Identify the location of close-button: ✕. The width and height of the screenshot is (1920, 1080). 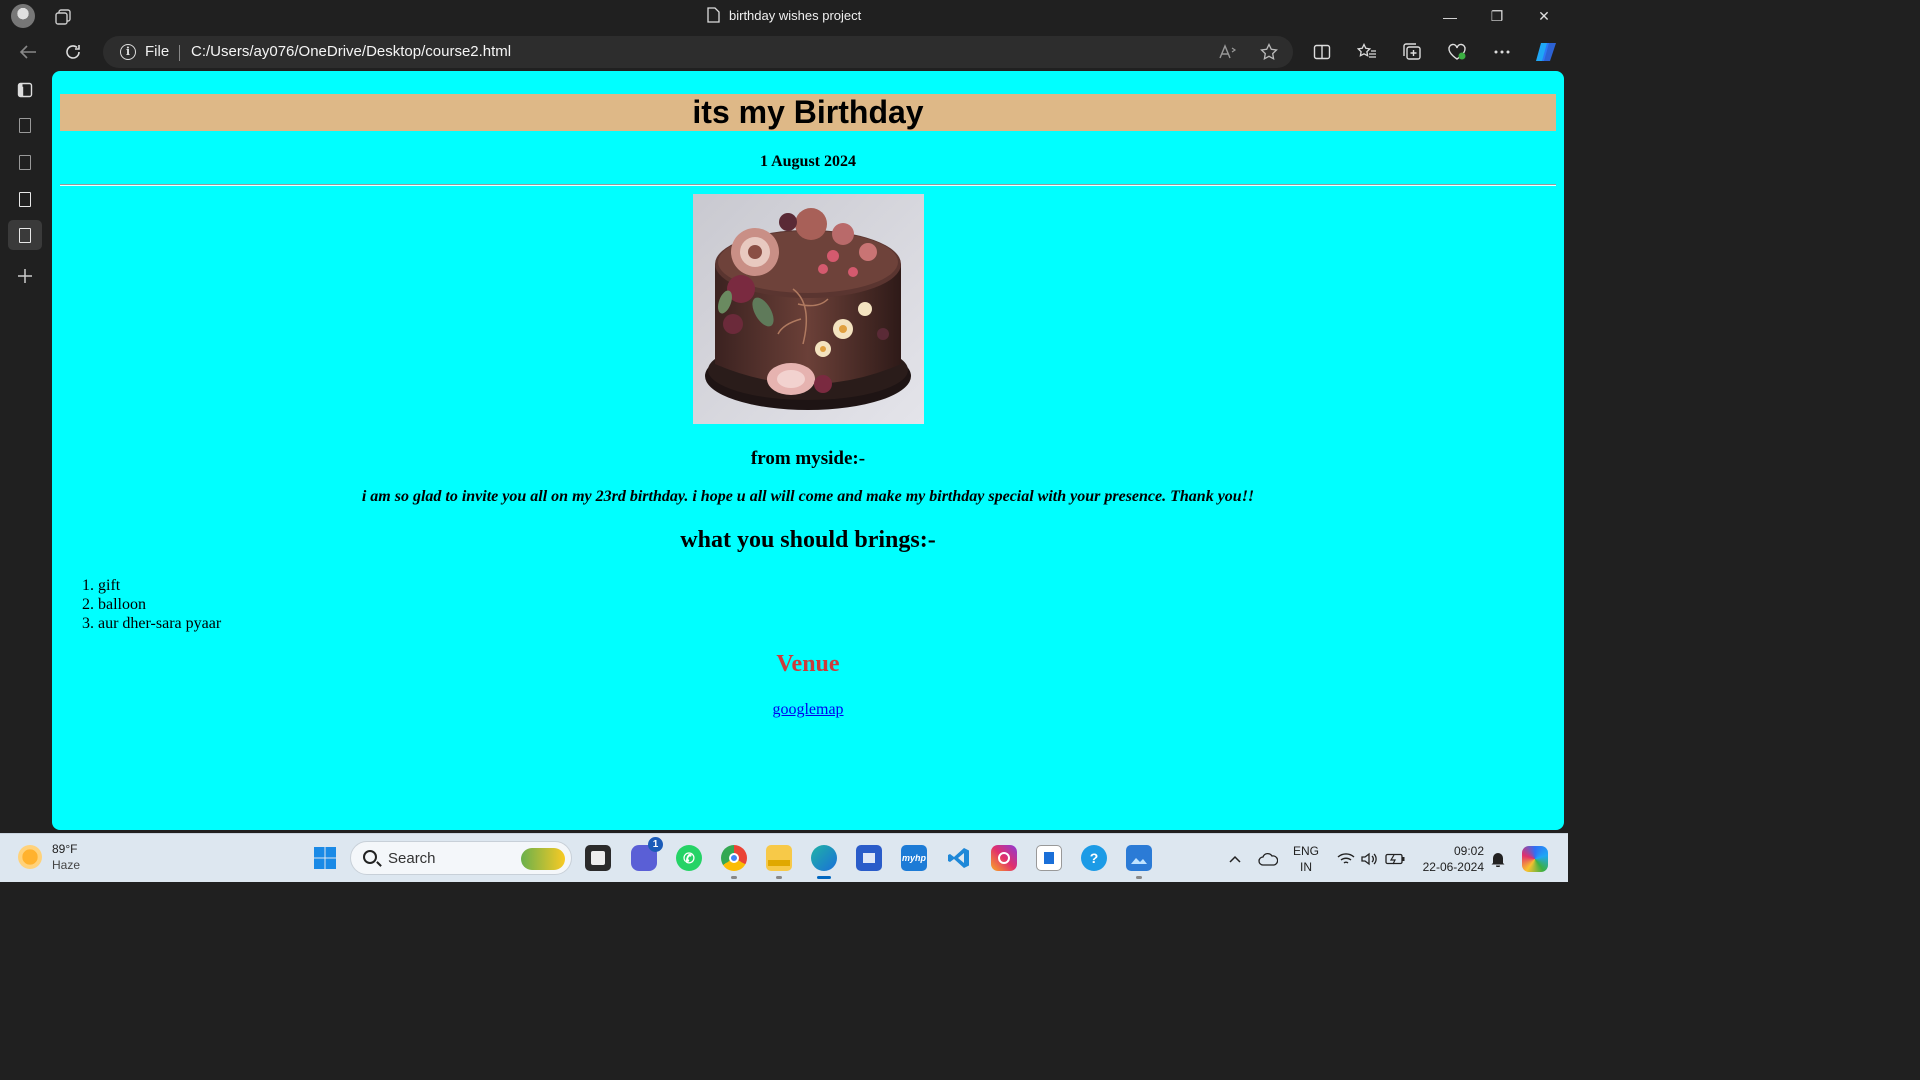
(1544, 16).